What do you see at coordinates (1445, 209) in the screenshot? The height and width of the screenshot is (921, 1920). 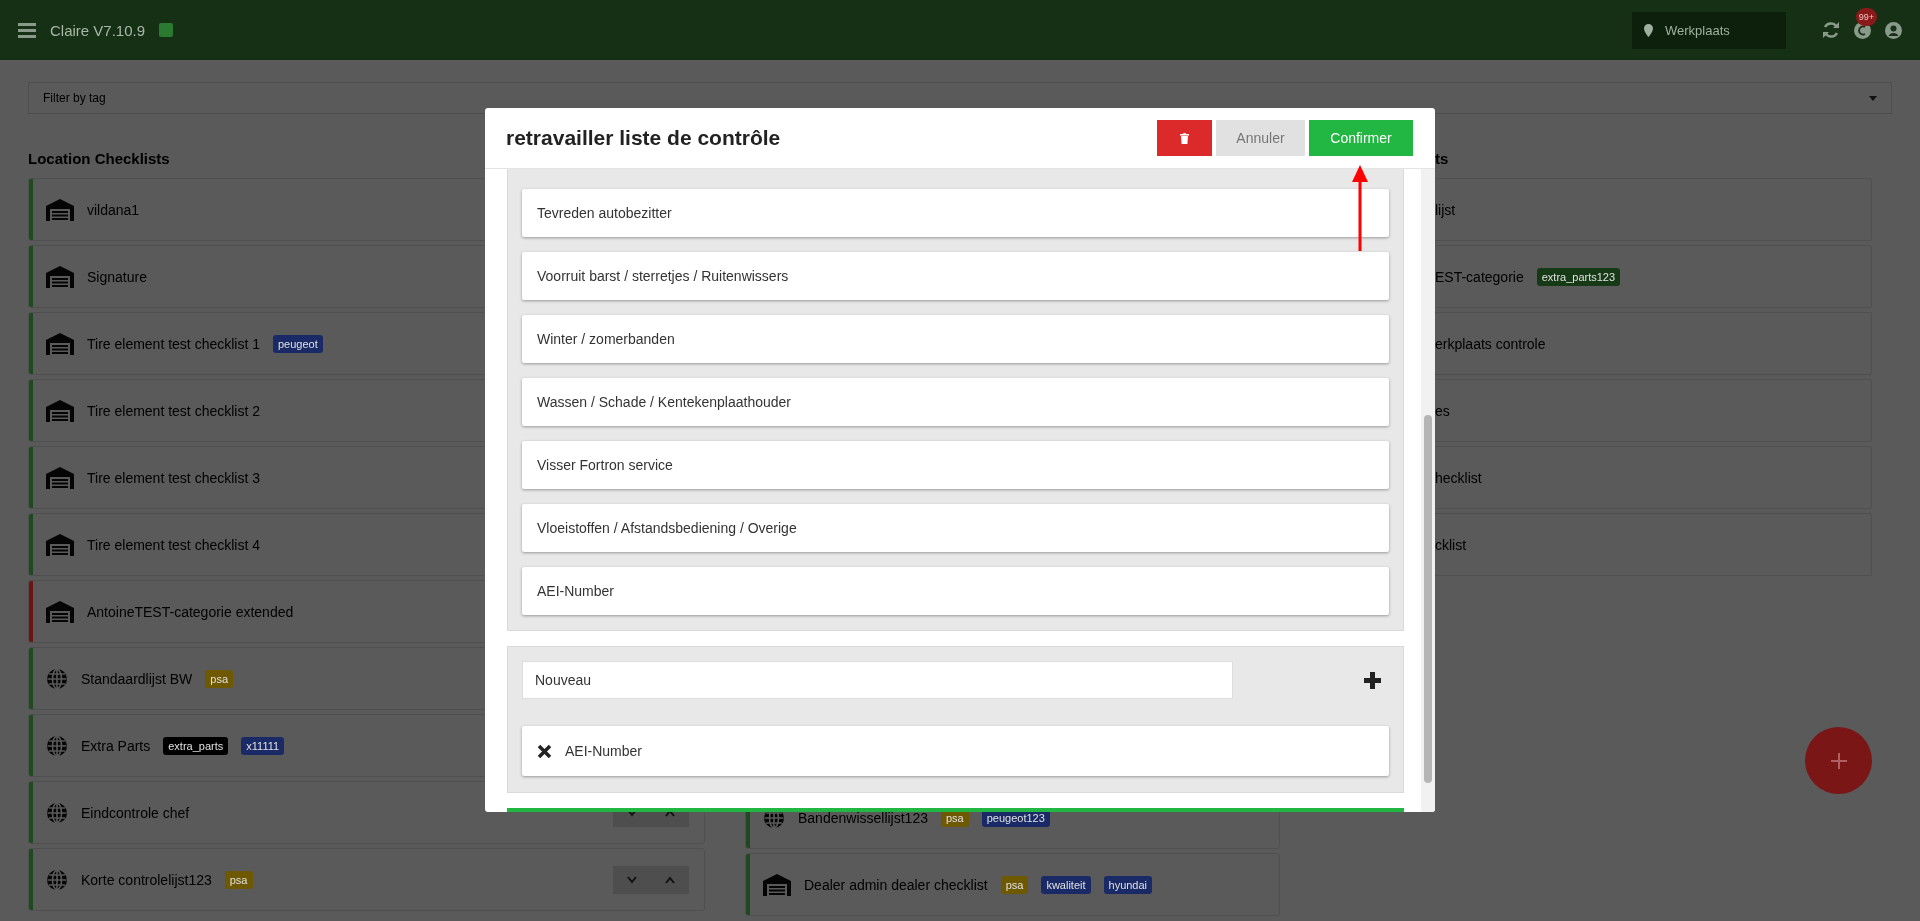 I see `checklist-name: lijst` at bounding box center [1445, 209].